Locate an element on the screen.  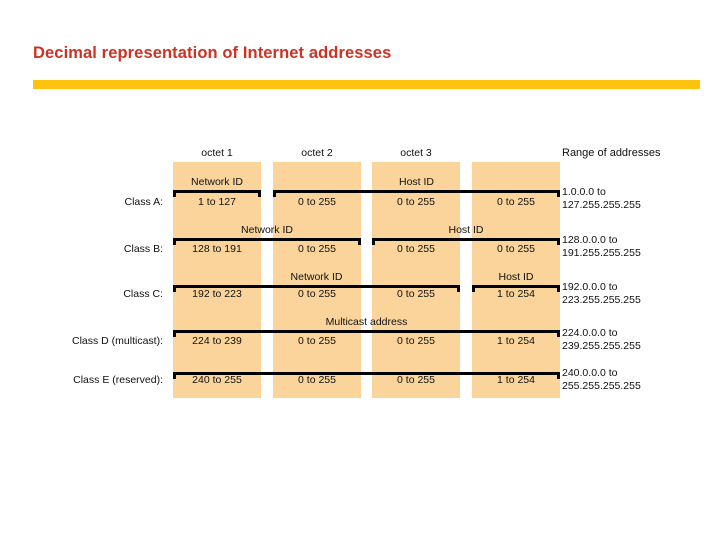
address-range-line-1: 128.0.0.0 to is located at coordinates (590, 240).